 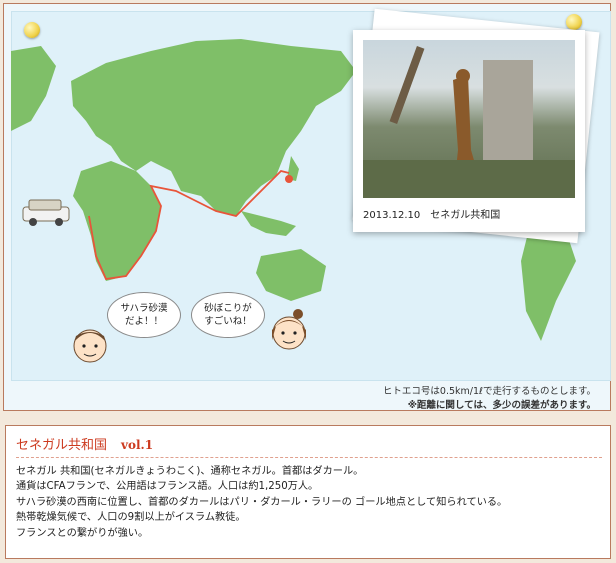 What do you see at coordinates (137, 445) in the screenshot?
I see `volume-label: vol.1` at bounding box center [137, 445].